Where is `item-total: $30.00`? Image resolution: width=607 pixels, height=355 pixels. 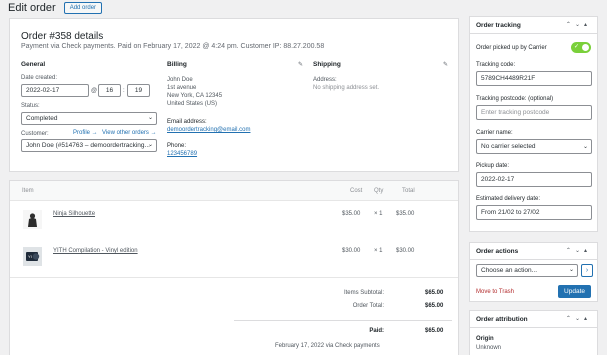 item-total: $30.00 is located at coordinates (405, 251).